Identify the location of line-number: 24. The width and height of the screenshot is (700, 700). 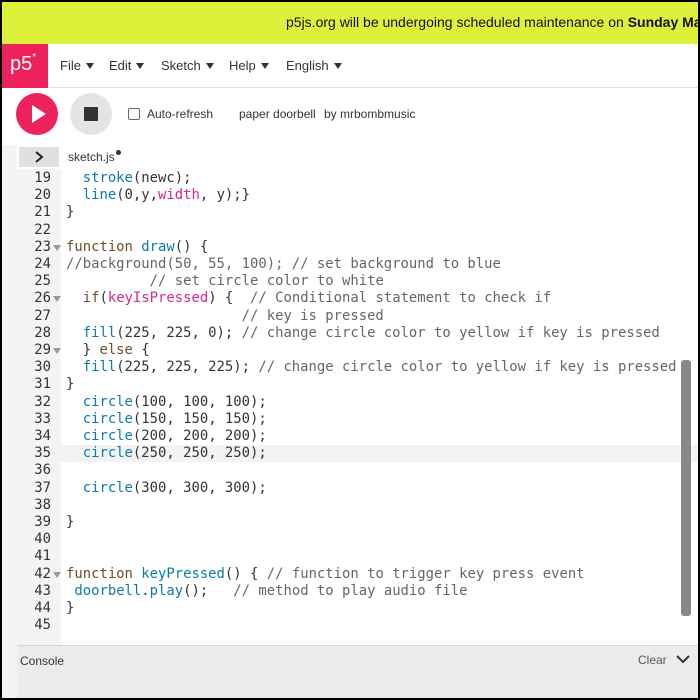
(42, 264).